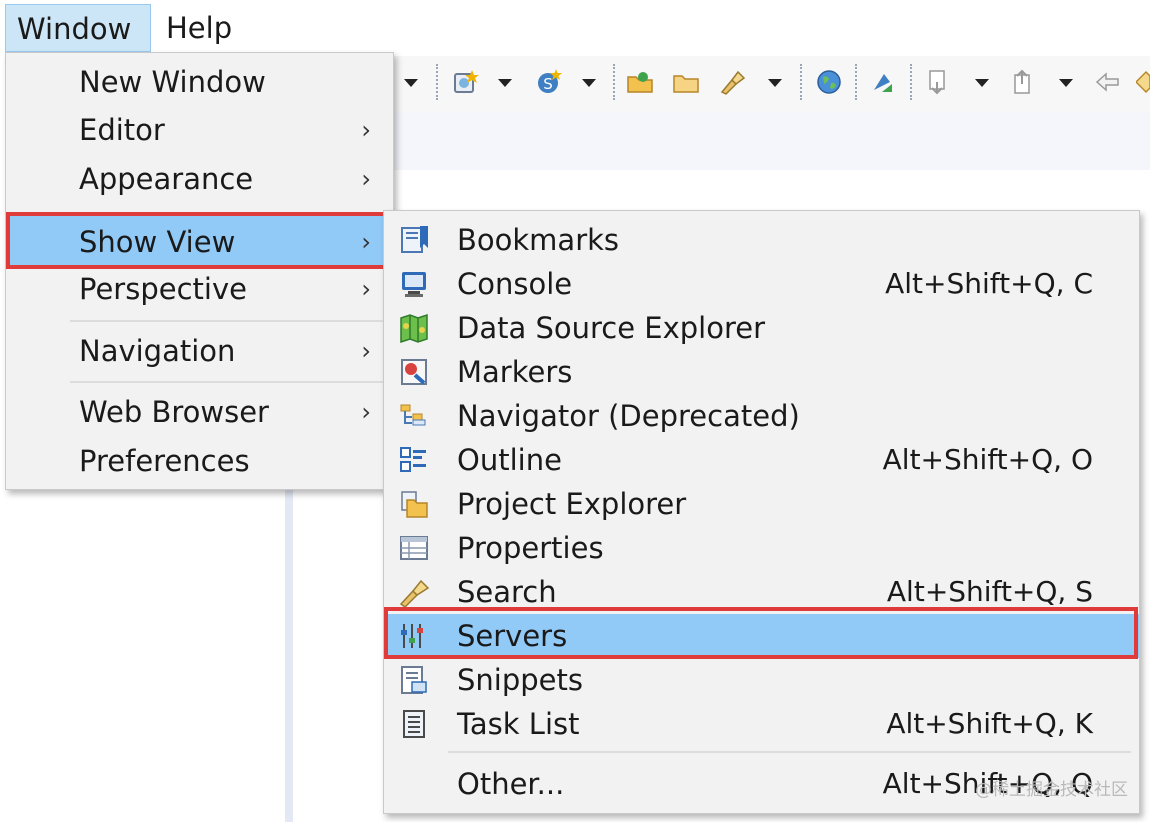 Image resolution: width=1150 pixels, height=822 pixels. What do you see at coordinates (1143, 82) in the screenshot?
I see `forward-icon` at bounding box center [1143, 82].